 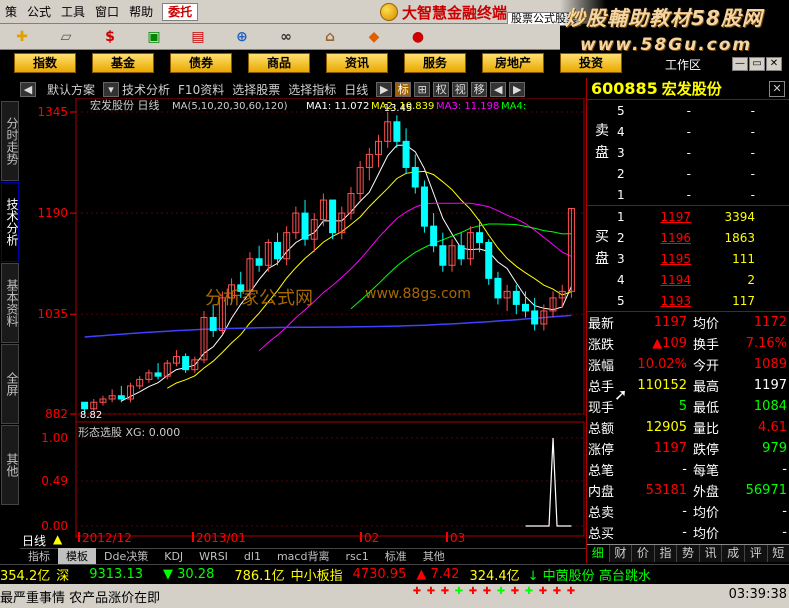 I want to click on quote-value: 56971, so click(x=766, y=490).